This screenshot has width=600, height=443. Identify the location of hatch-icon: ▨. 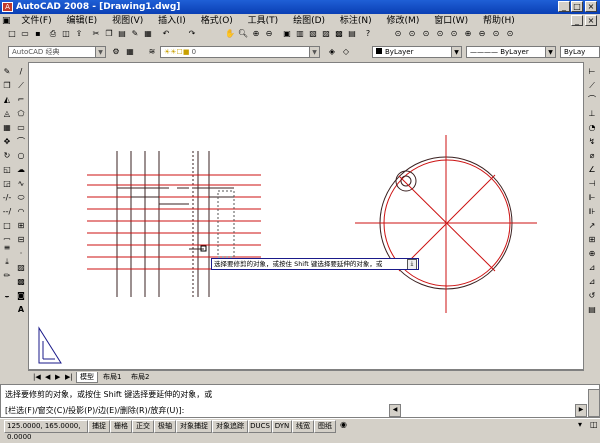
(21, 268).